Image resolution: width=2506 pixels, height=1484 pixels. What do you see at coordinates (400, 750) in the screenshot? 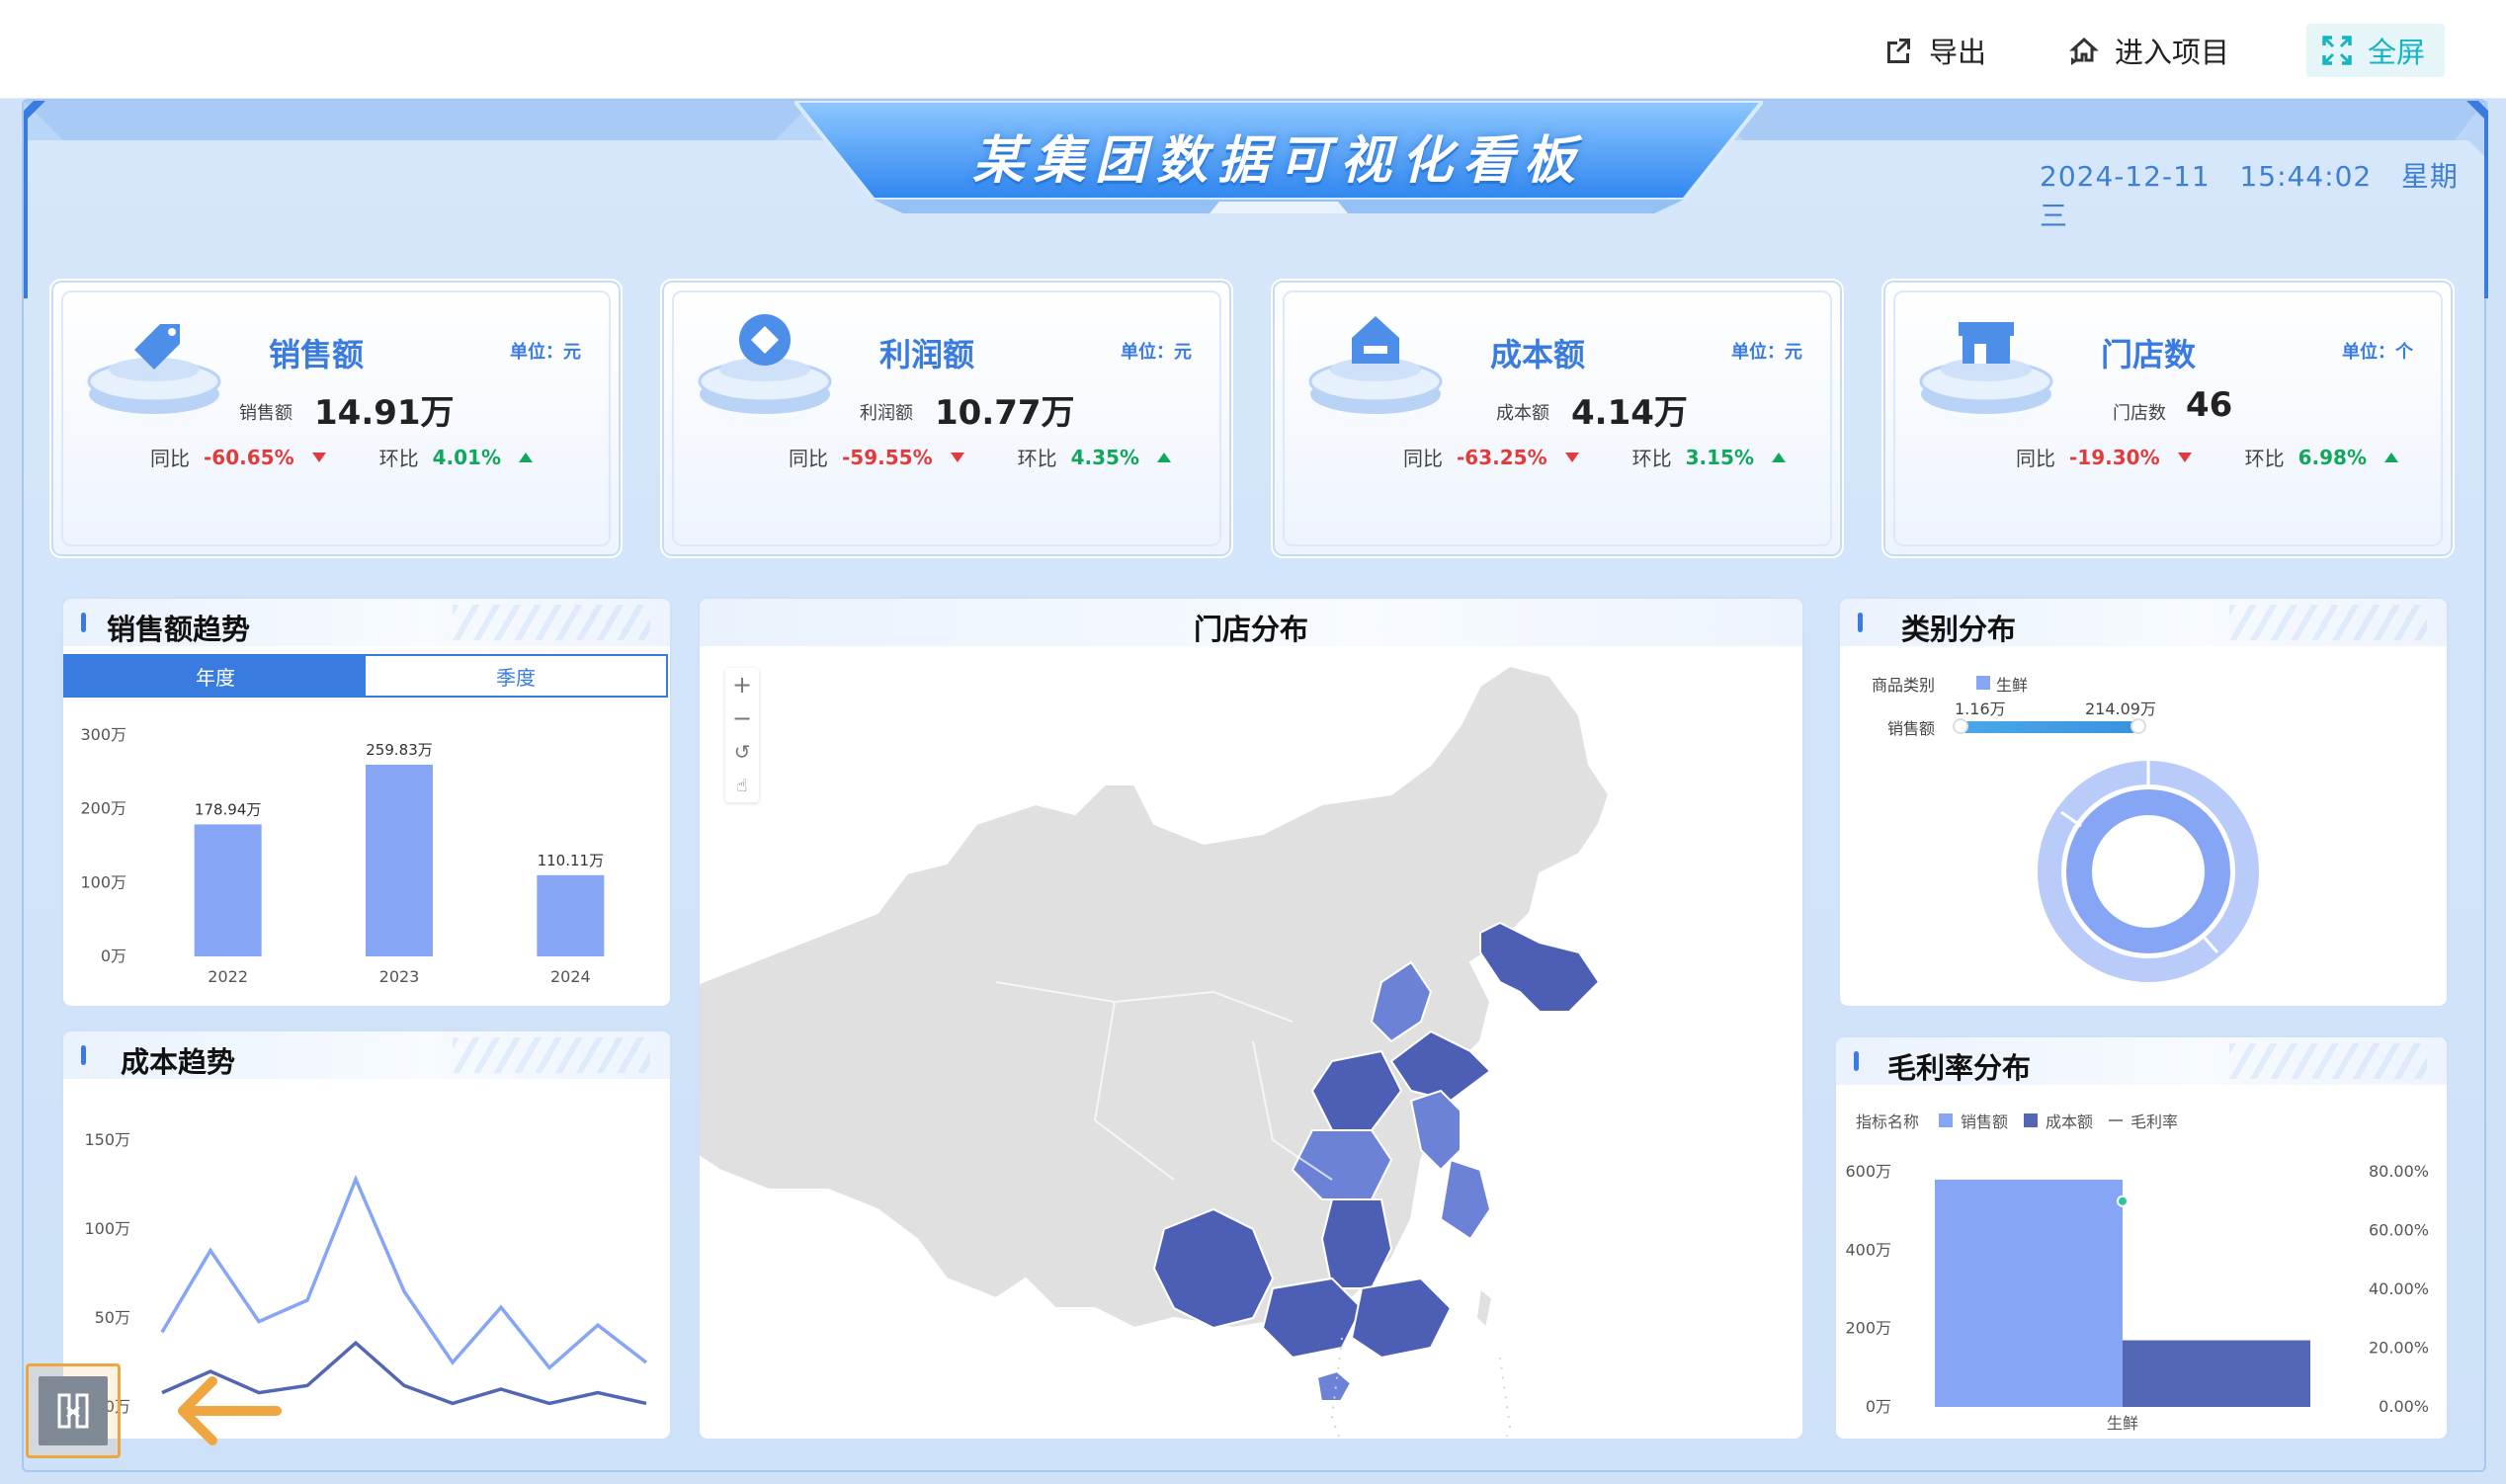
I see `bar-value-label: 259.83万` at bounding box center [400, 750].